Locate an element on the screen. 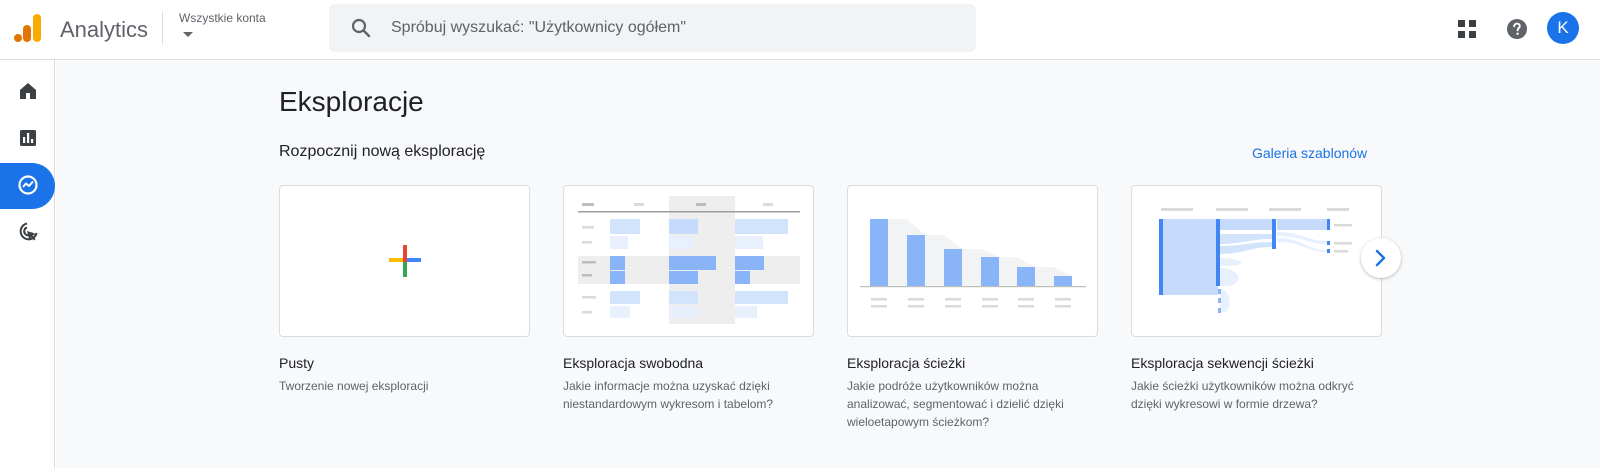 The height and width of the screenshot is (468, 1600). carousel-next-button is located at coordinates (1381, 258).